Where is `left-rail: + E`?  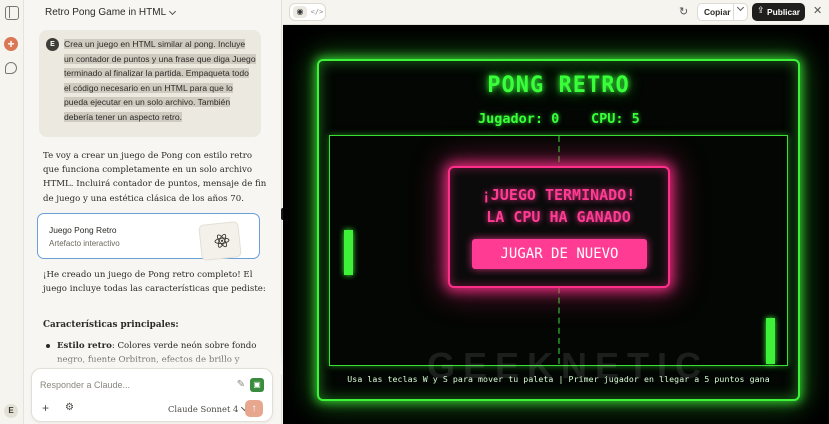
left-rail: + E is located at coordinates (12, 212).